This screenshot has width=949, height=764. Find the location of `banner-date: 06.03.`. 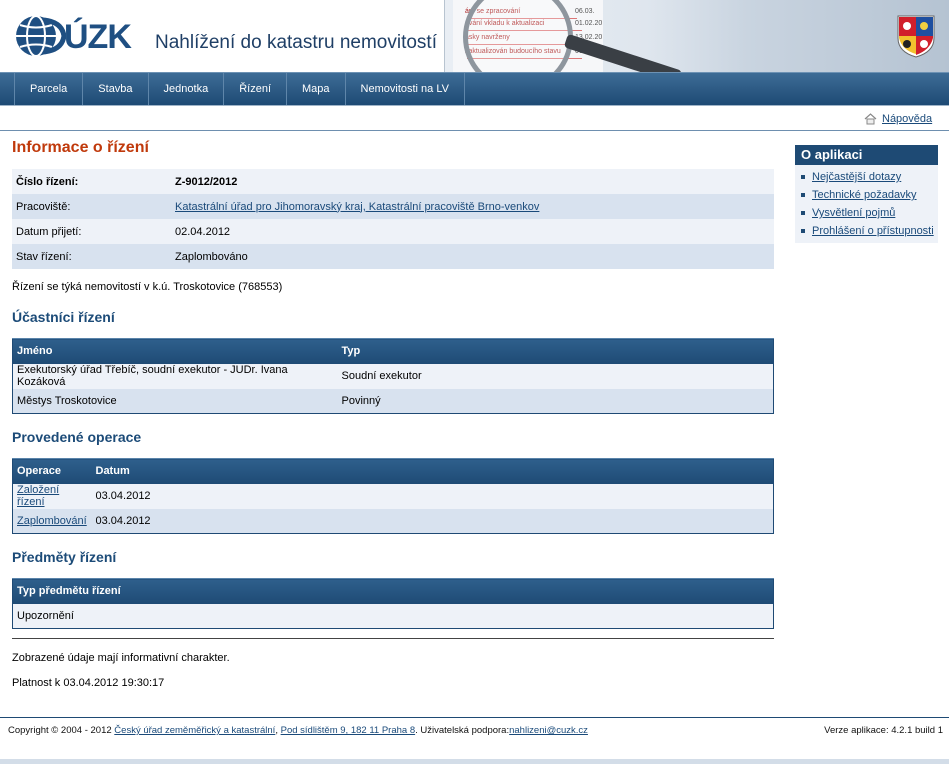

banner-date: 06.03. is located at coordinates (585, 11).